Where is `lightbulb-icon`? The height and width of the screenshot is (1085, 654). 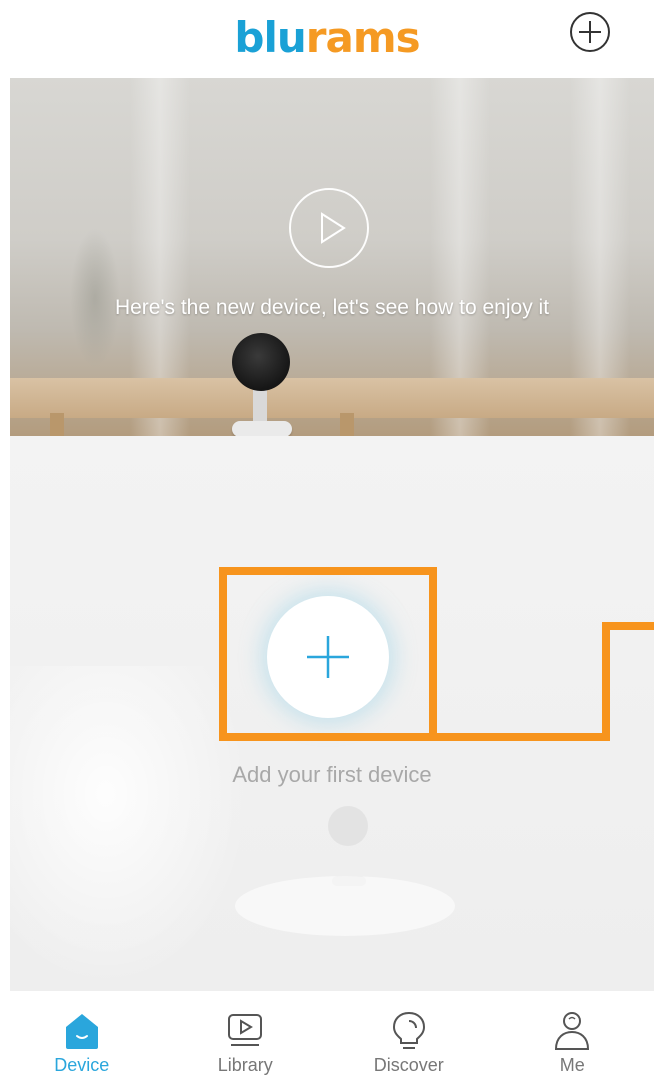
lightbulb-icon is located at coordinates (408, 1030).